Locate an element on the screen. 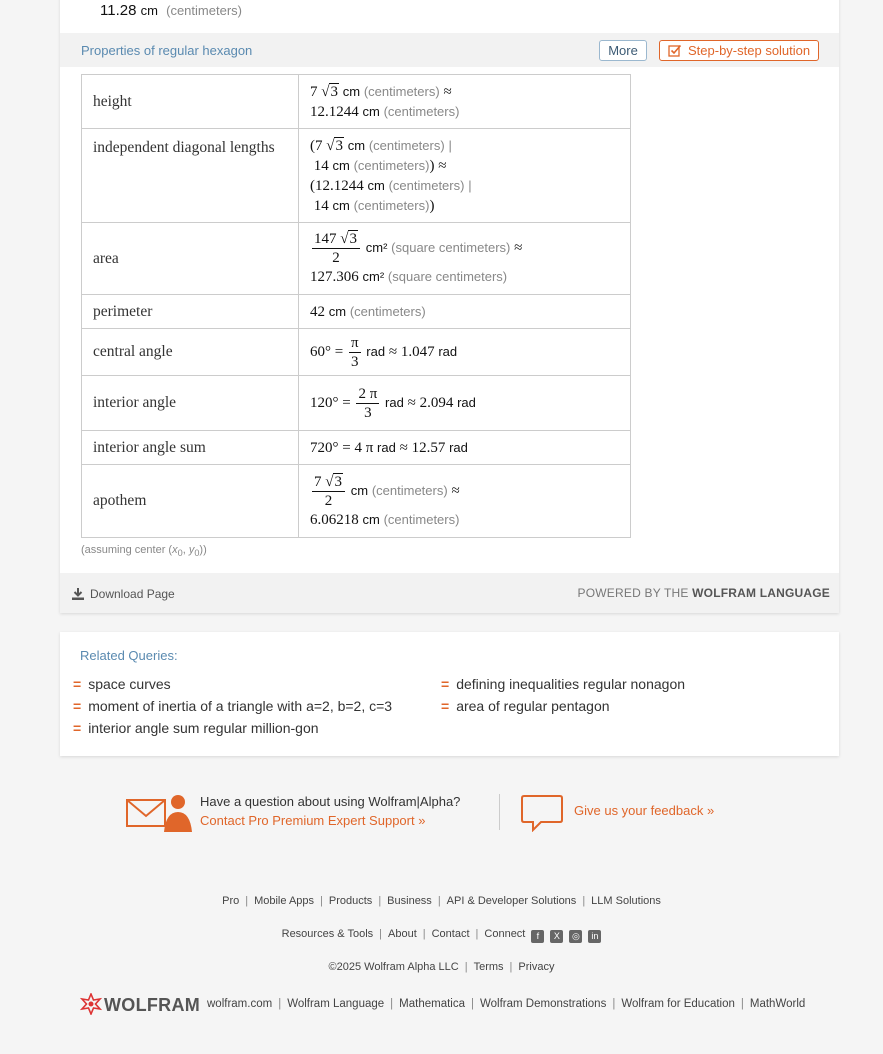  related-query-item: = defining inequalities regular nonagon is located at coordinates (563, 684).